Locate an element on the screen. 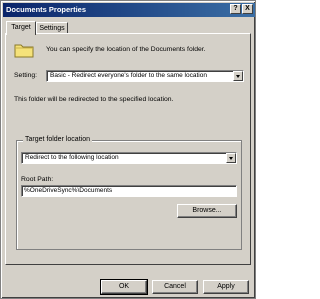 This screenshot has width=320, height=299. ok-button: OK is located at coordinates (124, 287).